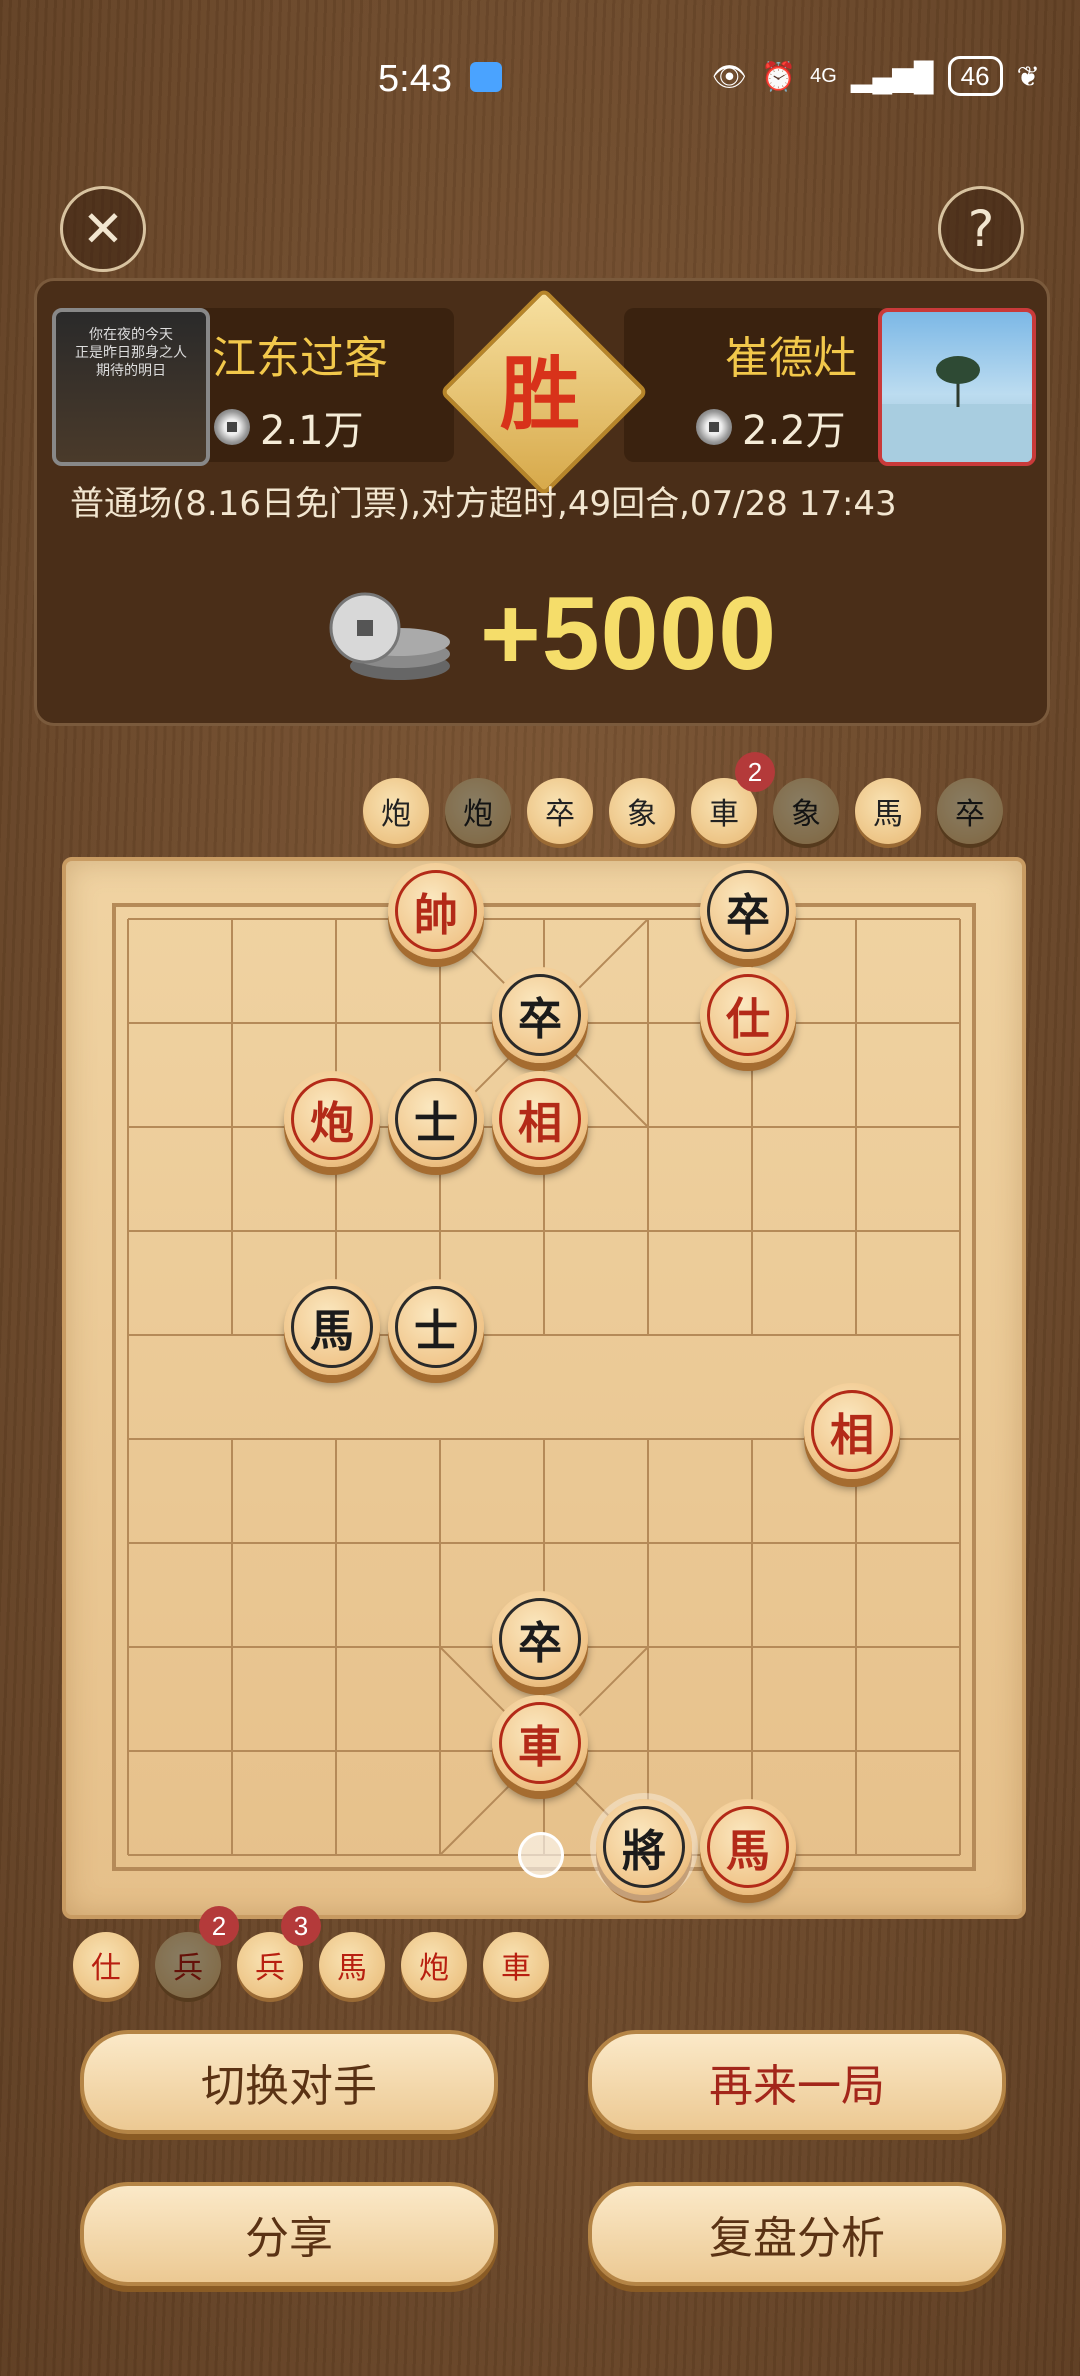 The image size is (1080, 2376). I want to click on right-player-coins: 2.2万, so click(771, 427).